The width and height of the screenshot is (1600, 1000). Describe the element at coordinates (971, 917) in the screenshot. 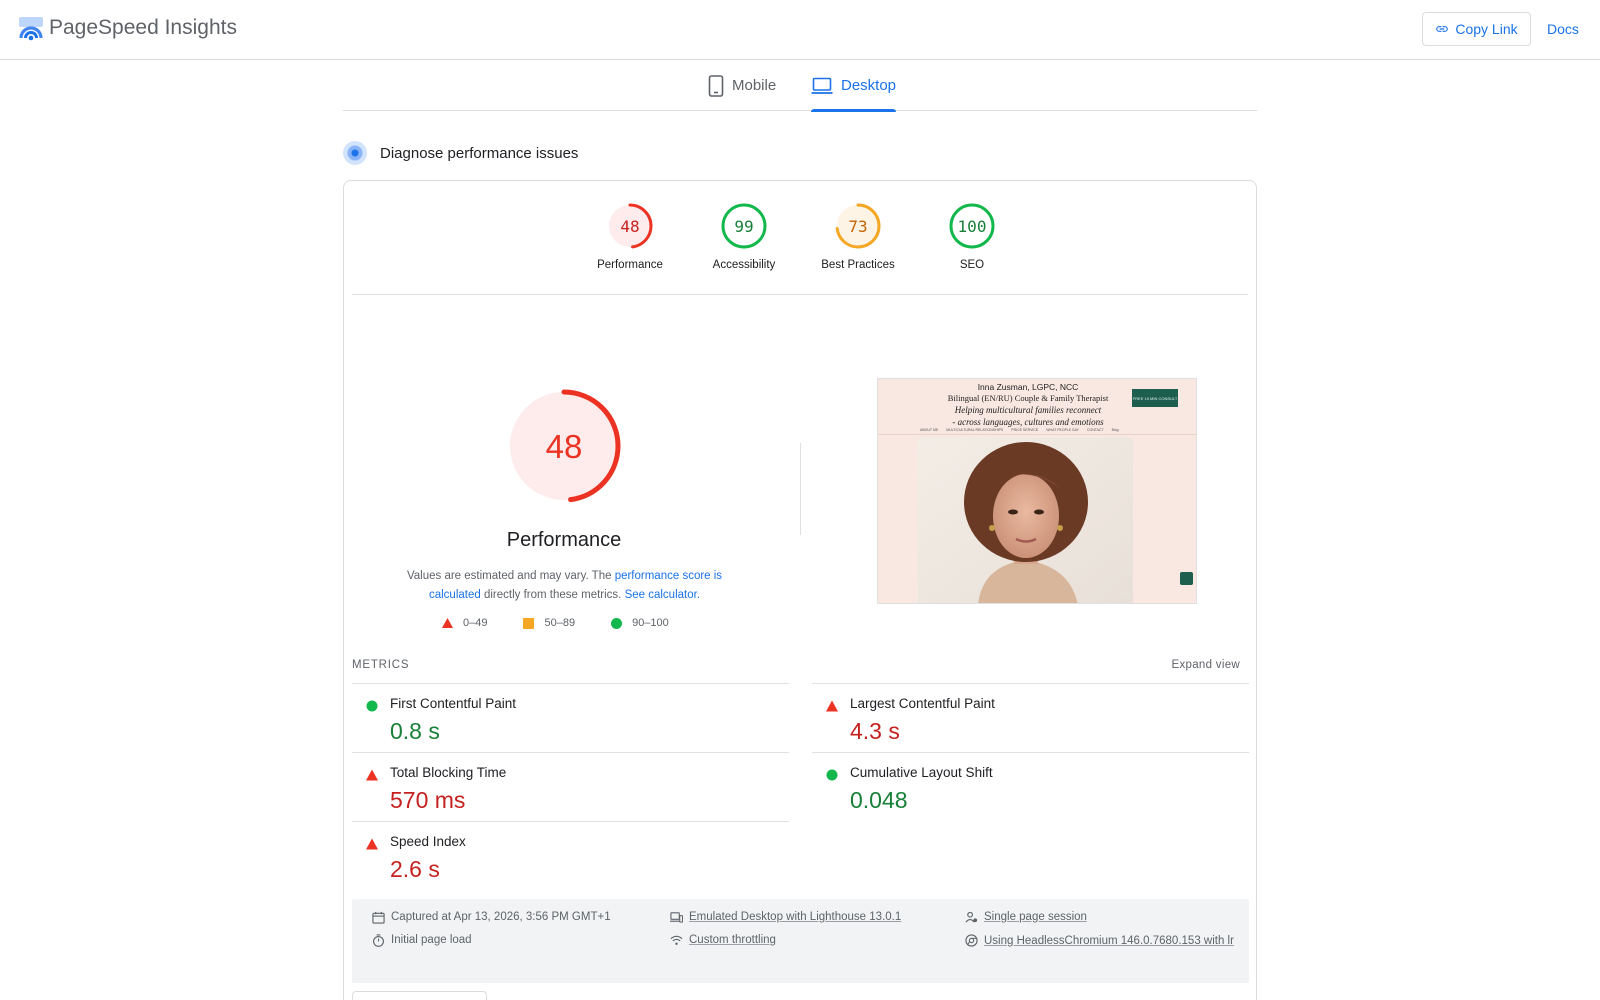

I see `person-icon` at that location.